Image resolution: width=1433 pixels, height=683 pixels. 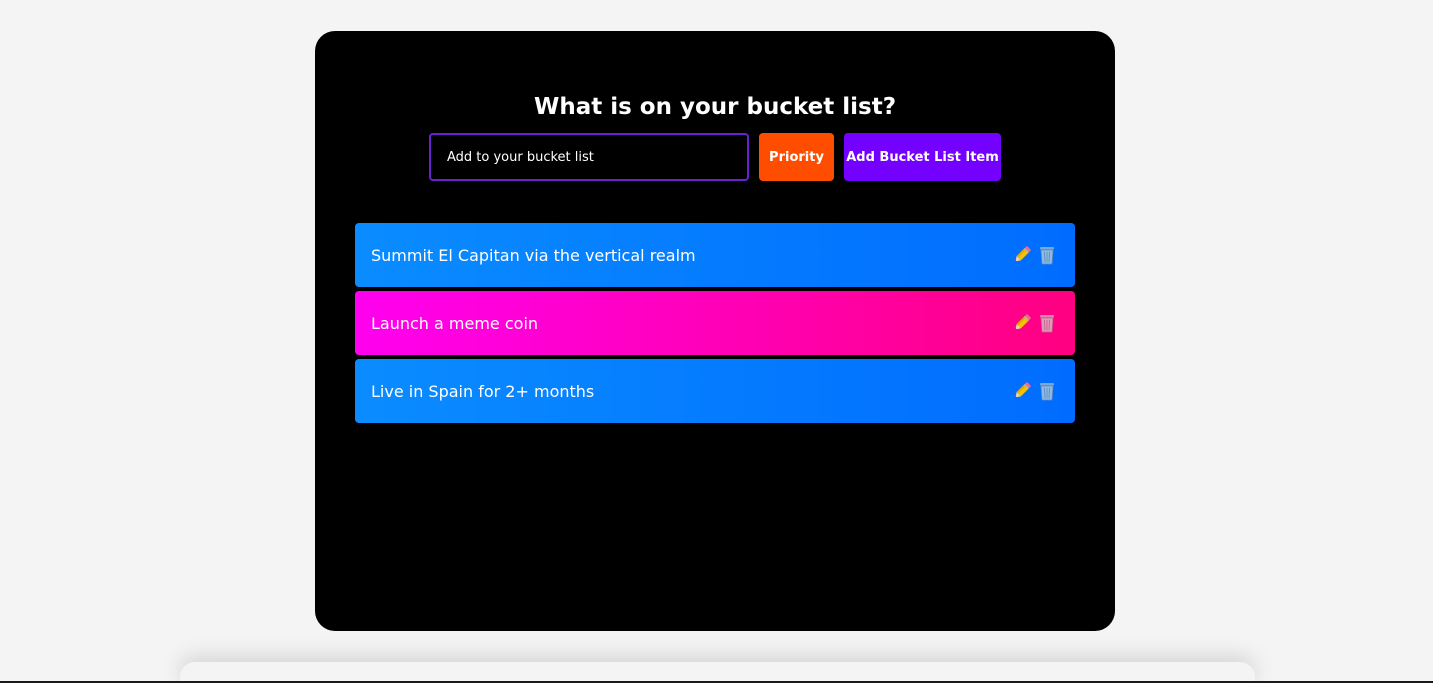 I want to click on page-title: What is on your bucket list?, so click(x=715, y=107).